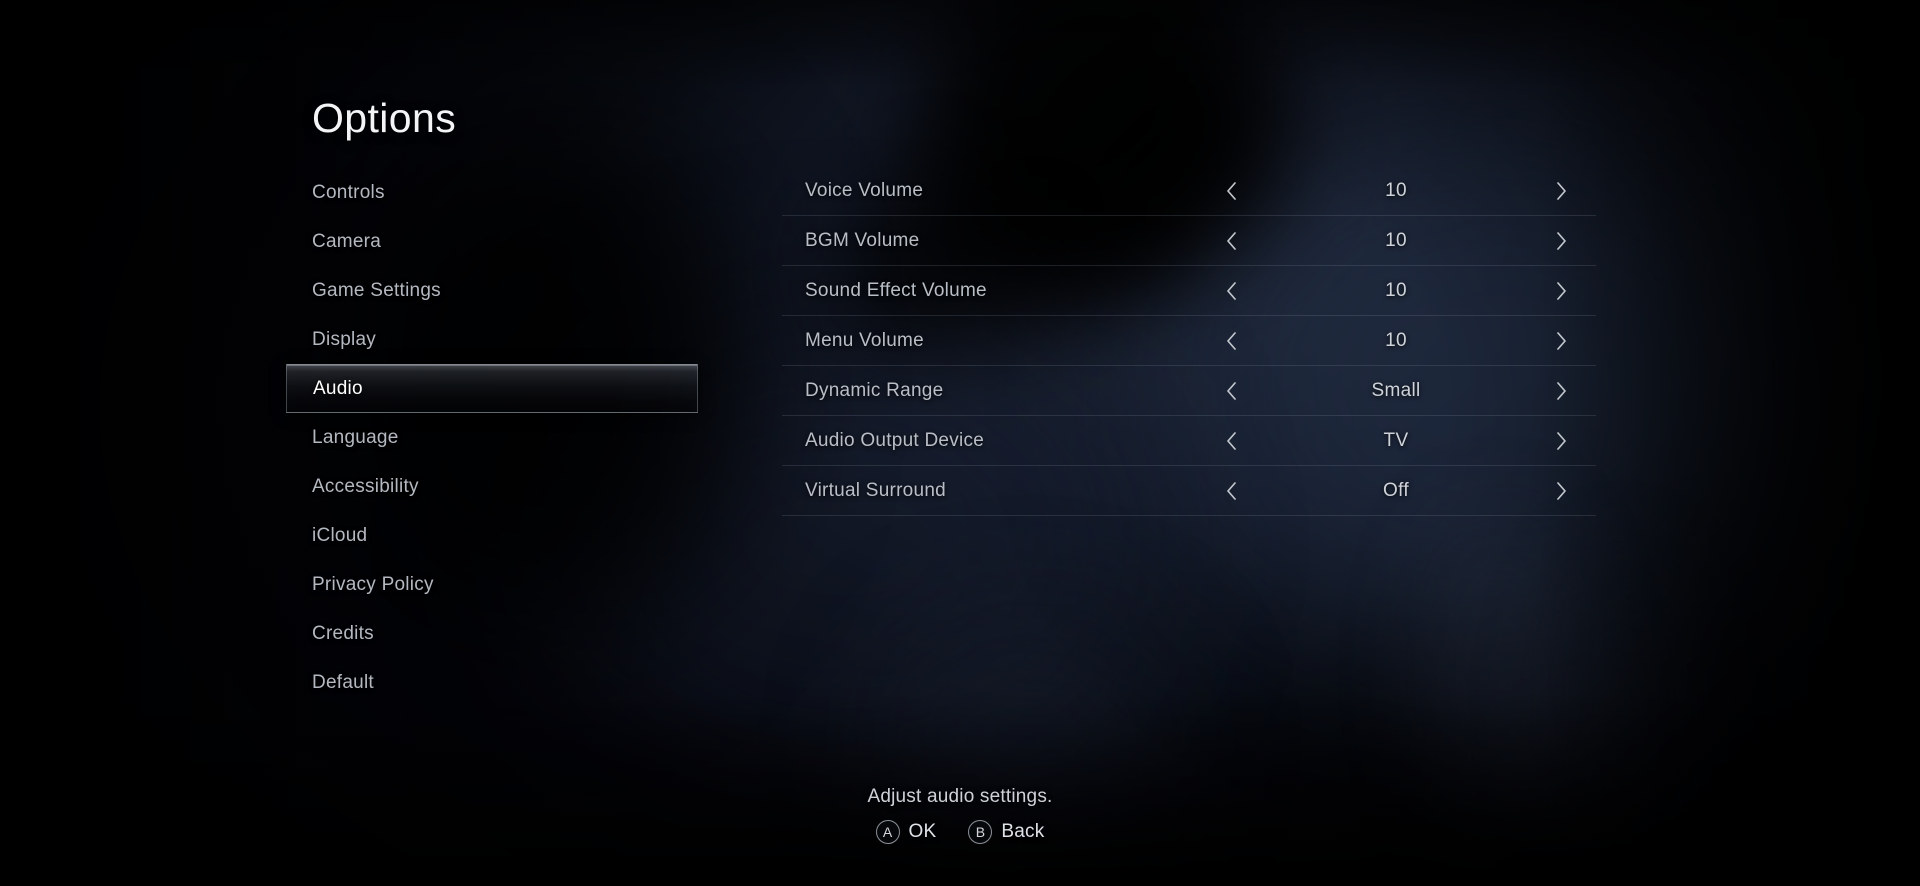  I want to click on prompt-back: B Back, so click(1006, 832).